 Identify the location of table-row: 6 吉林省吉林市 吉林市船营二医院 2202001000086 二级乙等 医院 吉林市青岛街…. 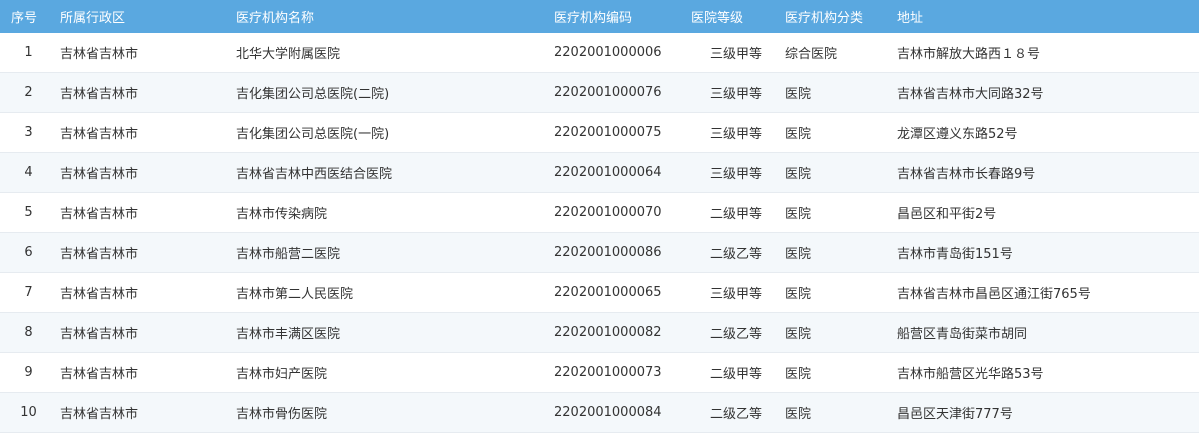
(599, 253).